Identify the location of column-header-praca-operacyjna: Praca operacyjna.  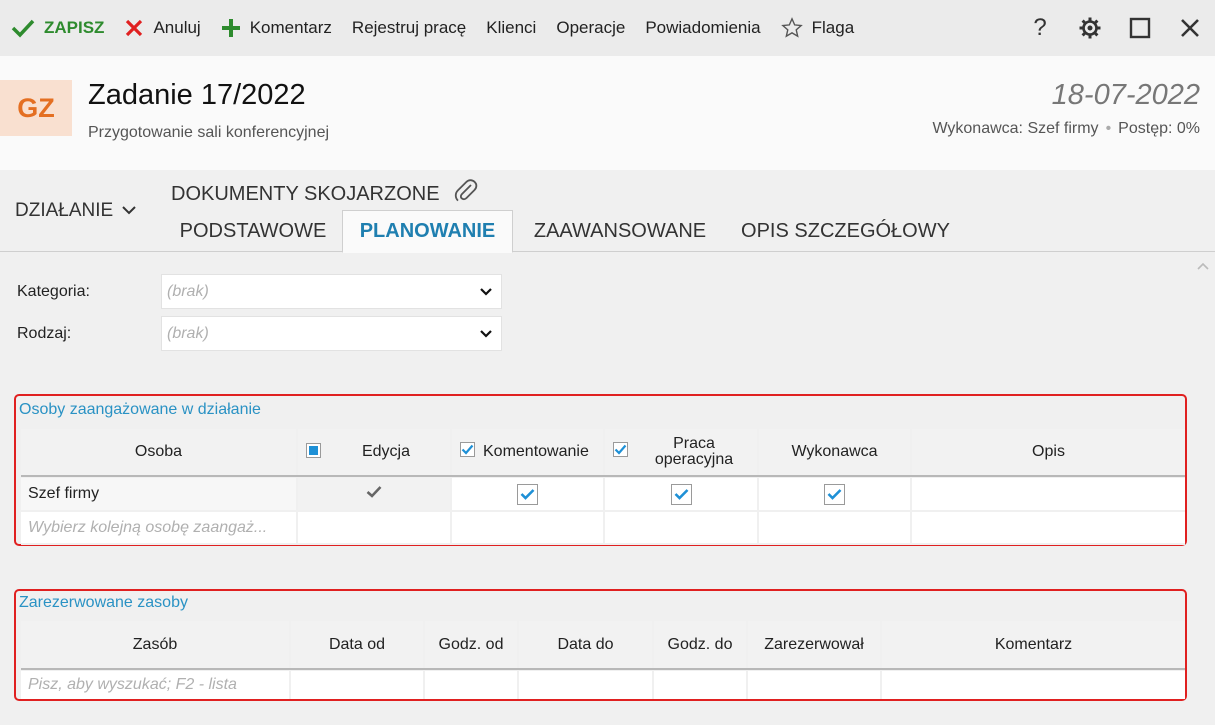
(681, 452).